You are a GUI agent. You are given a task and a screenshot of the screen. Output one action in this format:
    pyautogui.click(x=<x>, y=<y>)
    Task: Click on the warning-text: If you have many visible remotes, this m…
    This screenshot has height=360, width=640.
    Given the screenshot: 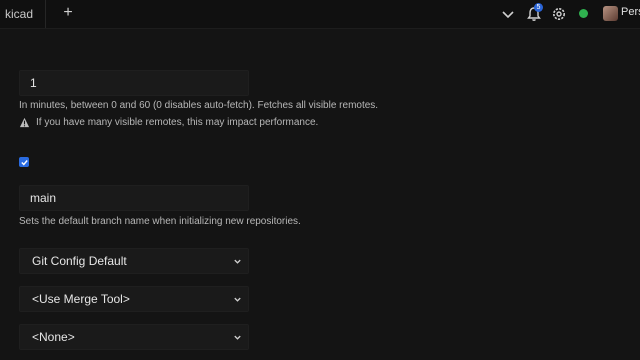 What is the action you would take?
    pyautogui.click(x=177, y=122)
    